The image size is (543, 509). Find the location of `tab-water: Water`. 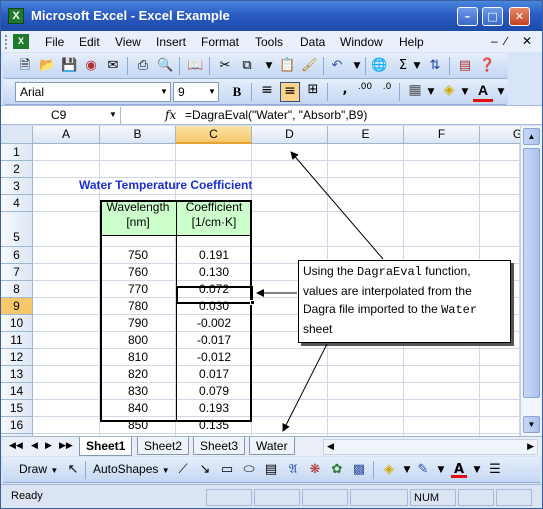

tab-water: Water is located at coordinates (272, 446).